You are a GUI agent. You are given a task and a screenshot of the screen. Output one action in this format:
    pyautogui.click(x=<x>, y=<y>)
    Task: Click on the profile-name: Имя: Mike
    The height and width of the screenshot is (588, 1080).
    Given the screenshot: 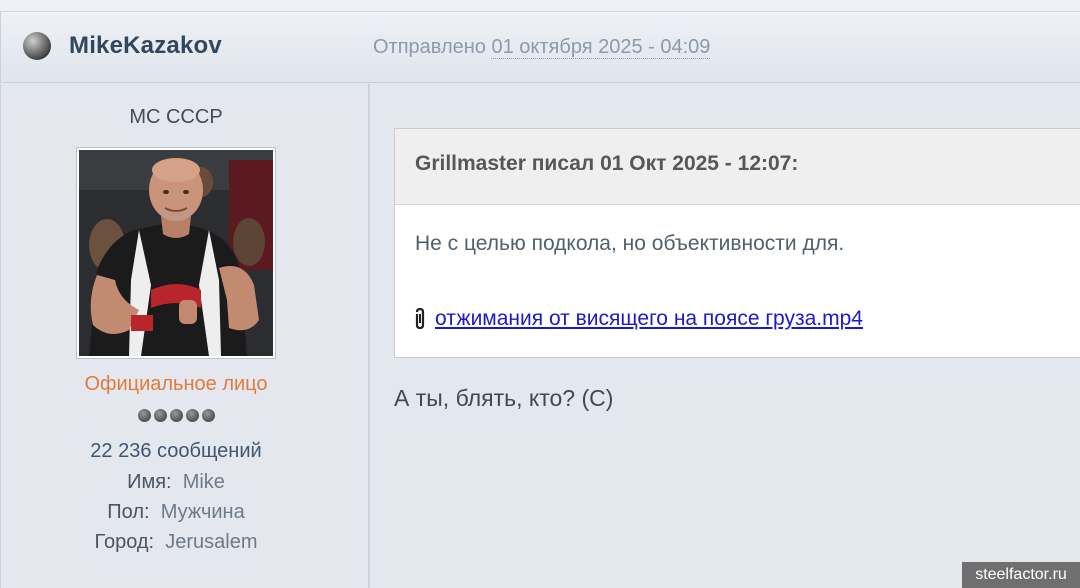 What is the action you would take?
    pyautogui.click(x=176, y=482)
    